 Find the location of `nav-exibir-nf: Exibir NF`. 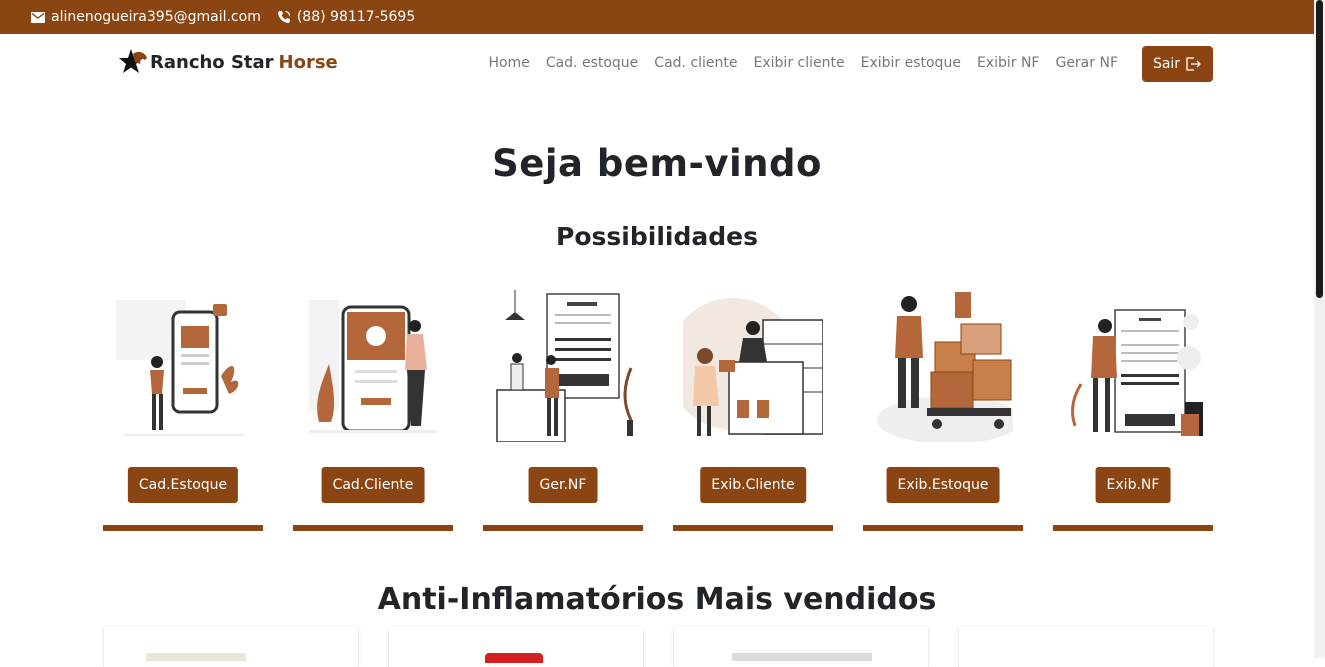

nav-exibir-nf: Exibir NF is located at coordinates (1008, 63).